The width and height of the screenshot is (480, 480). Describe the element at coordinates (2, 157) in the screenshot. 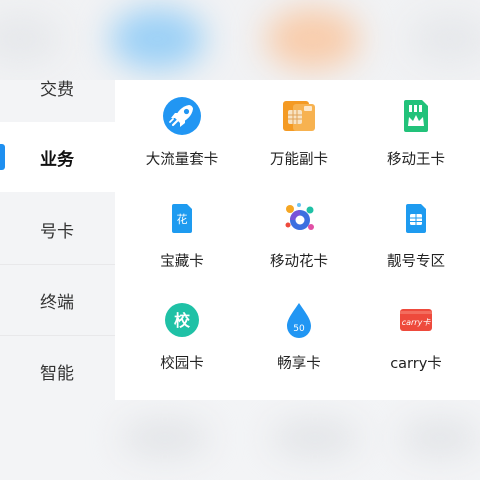

I see `active-indicator` at that location.